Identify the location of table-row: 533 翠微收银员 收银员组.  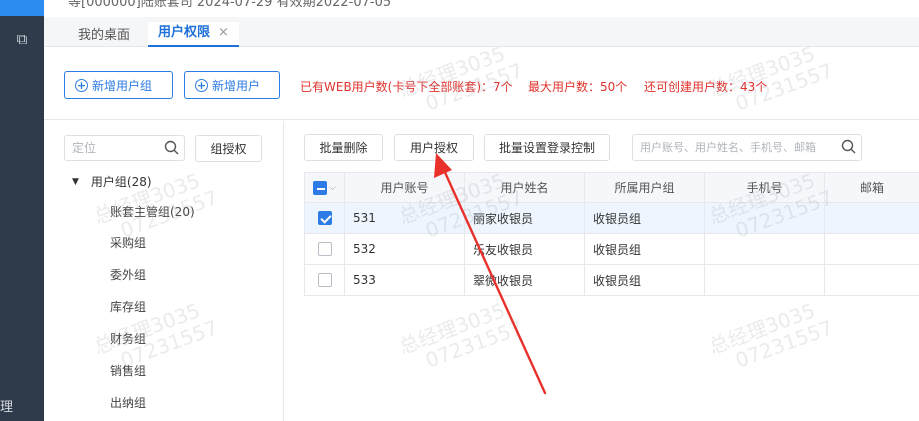
(611, 280).